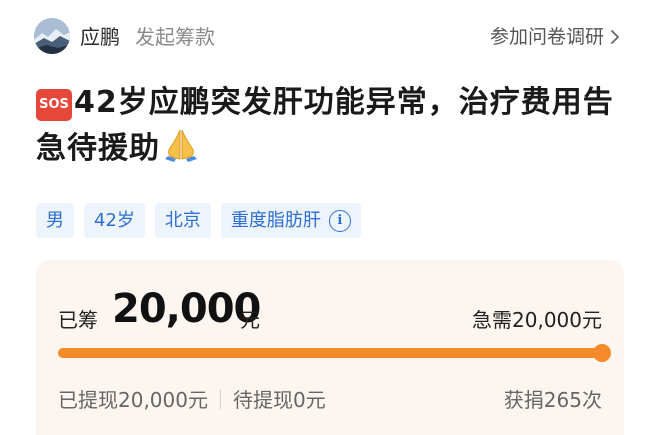 This screenshot has width=660, height=435. What do you see at coordinates (250, 320) in the screenshot?
I see `raised-unit: 元` at bounding box center [250, 320].